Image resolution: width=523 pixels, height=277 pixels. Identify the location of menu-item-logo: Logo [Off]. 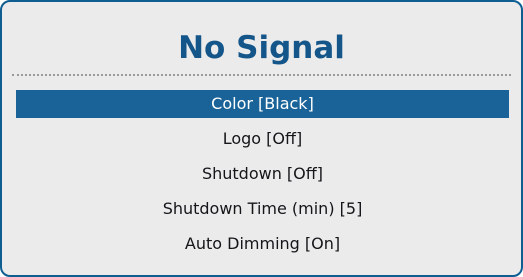
(262, 139).